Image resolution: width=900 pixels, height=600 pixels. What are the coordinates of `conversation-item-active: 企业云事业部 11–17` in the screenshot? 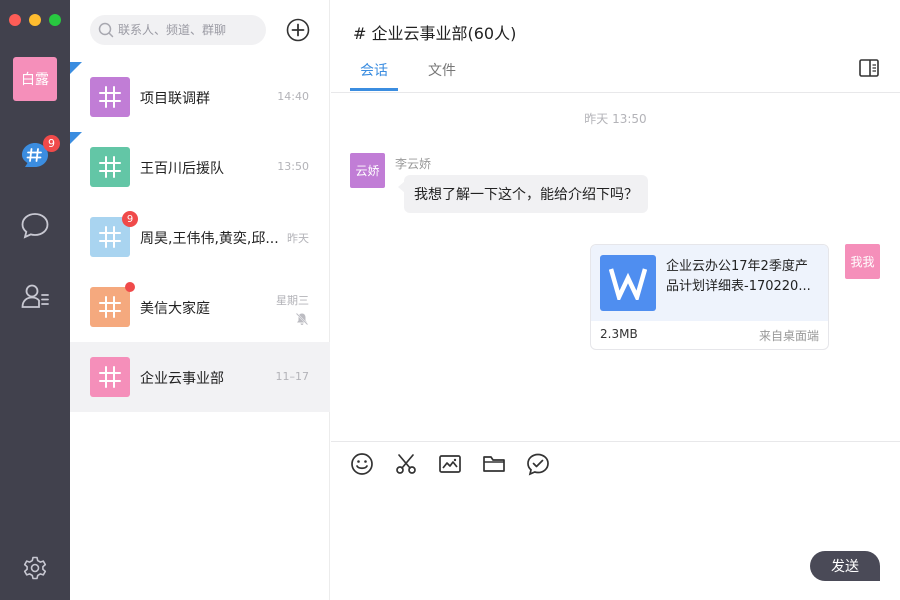 It's located at (200, 377).